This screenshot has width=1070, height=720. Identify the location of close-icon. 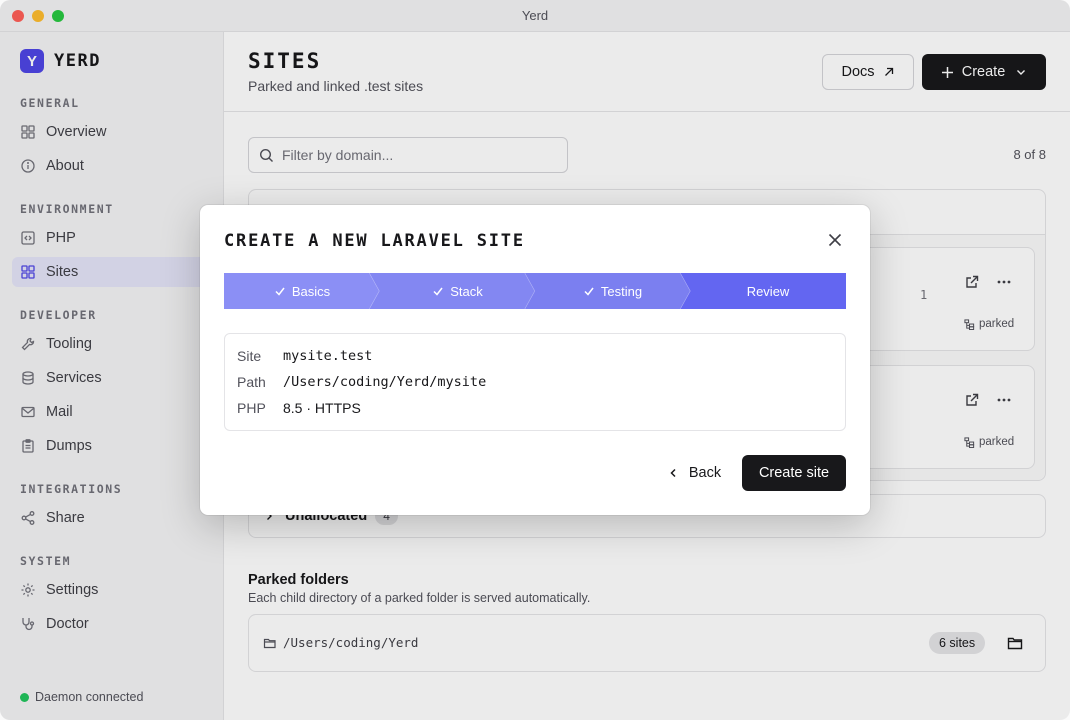
(835, 240).